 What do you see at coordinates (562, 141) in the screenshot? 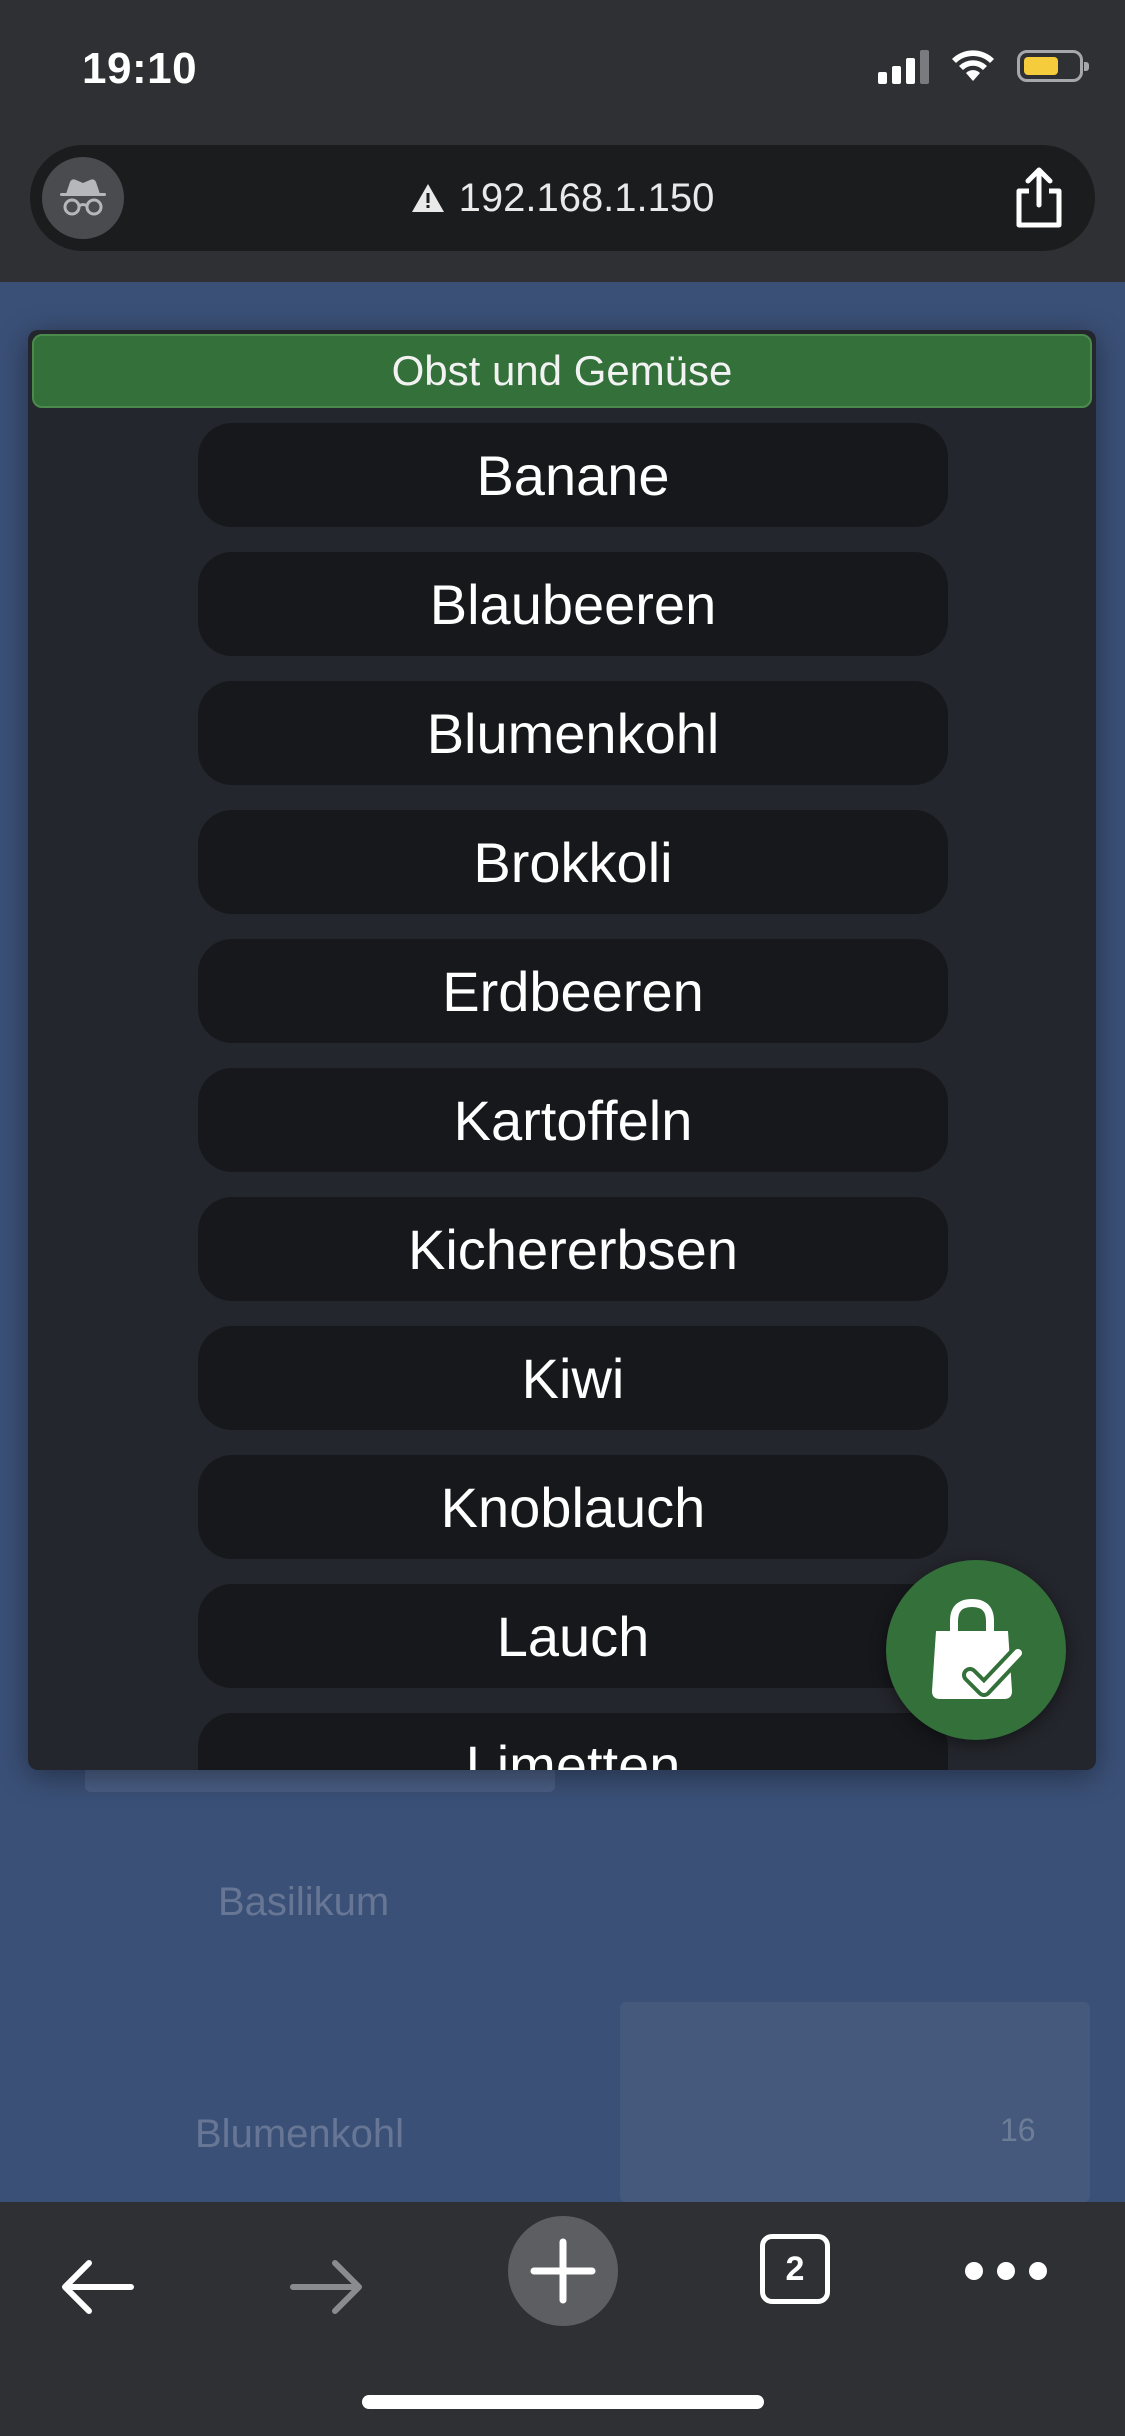
I see `browser-top-chrome: 19:10 192.168.1.150` at bounding box center [562, 141].